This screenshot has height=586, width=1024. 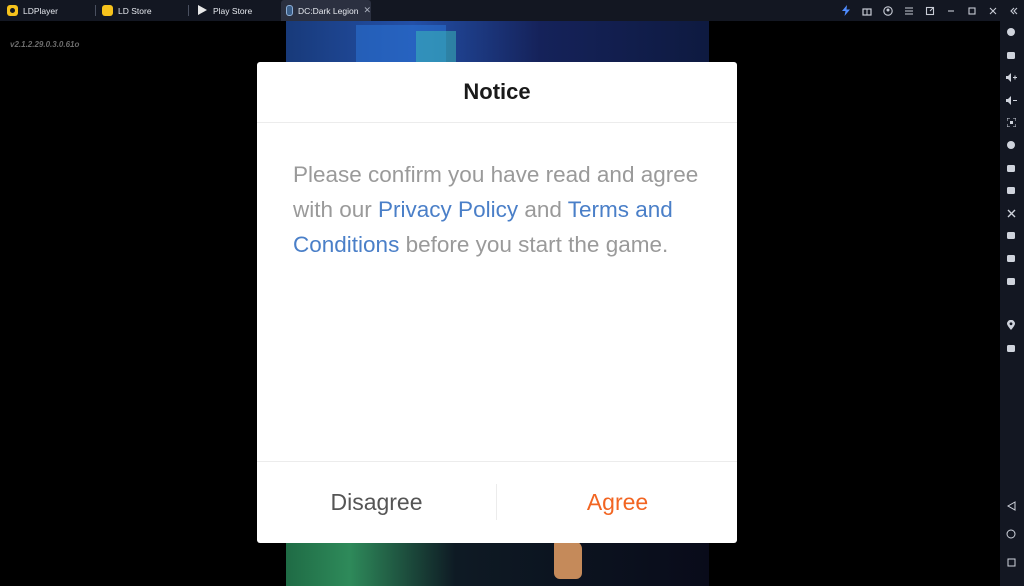 I want to click on recents-icon, so click(x=1011, y=562).